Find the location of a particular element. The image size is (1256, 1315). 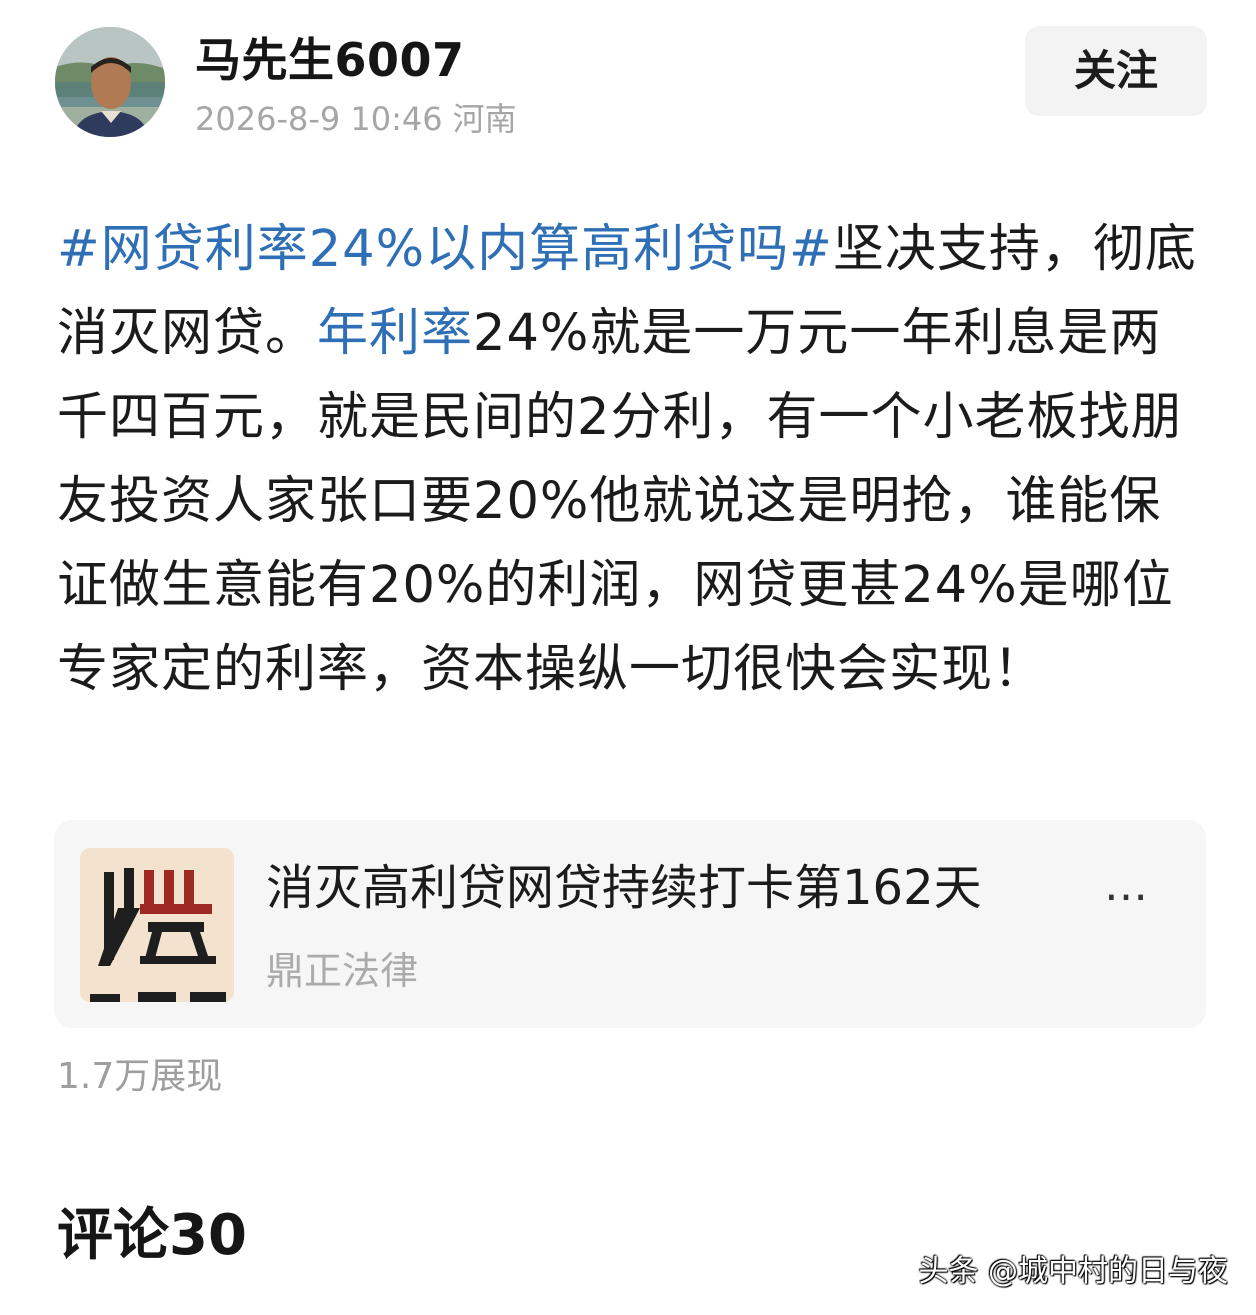

comments-heading: 评论30 is located at coordinates (152, 1235).